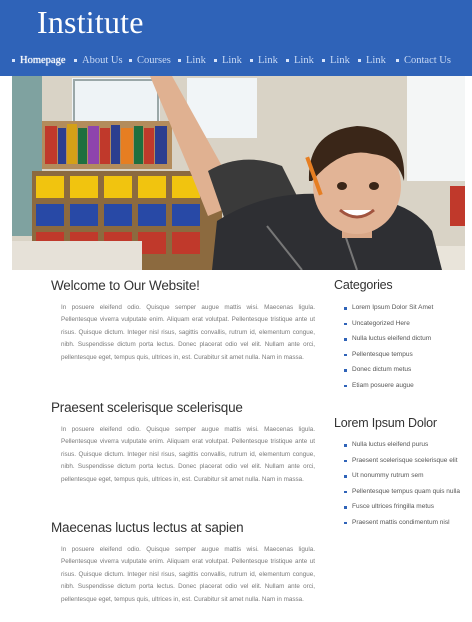 The image size is (472, 622). I want to click on nav-item-label: Contact Us, so click(427, 60).